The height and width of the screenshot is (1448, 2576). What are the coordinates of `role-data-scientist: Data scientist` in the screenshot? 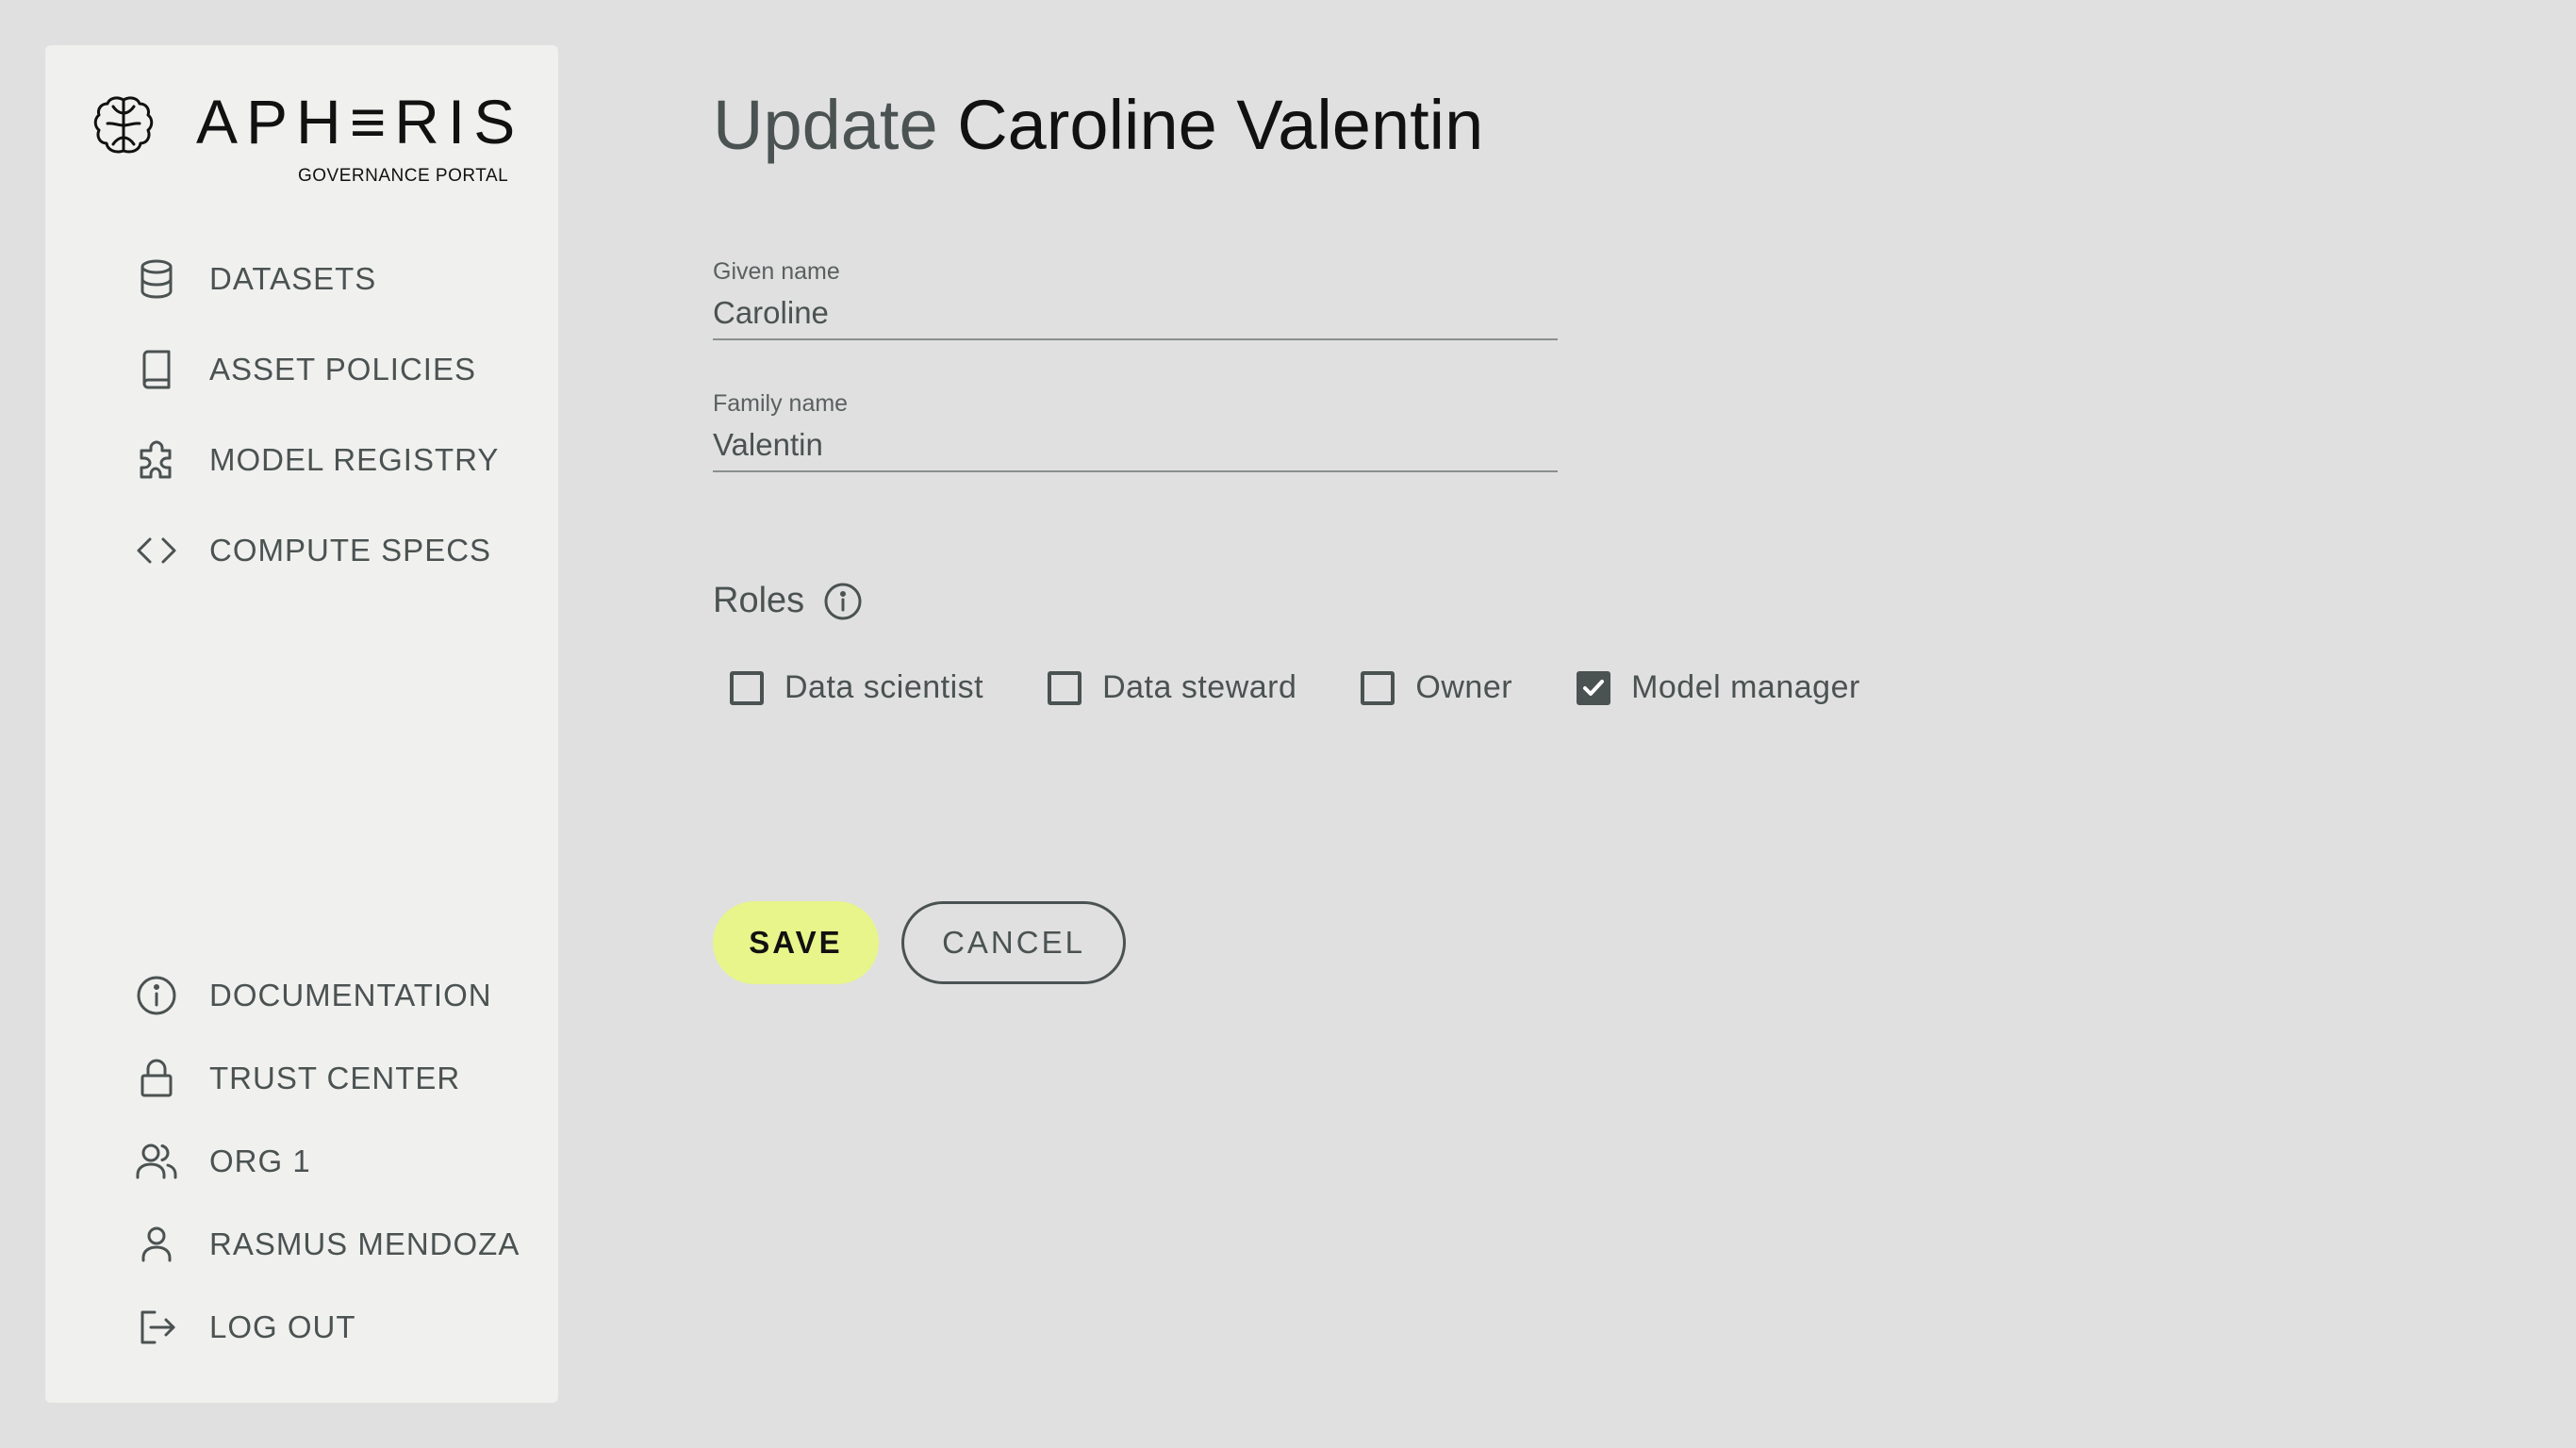 It's located at (856, 687).